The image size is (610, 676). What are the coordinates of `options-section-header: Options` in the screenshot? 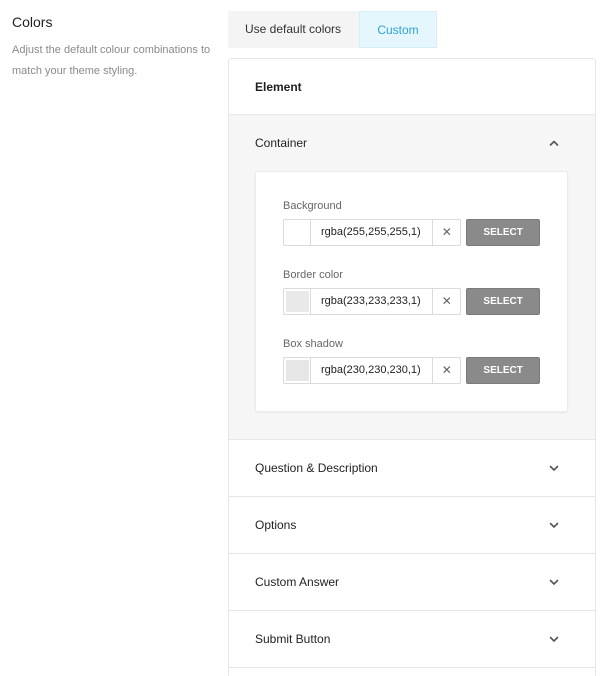 It's located at (412, 525).